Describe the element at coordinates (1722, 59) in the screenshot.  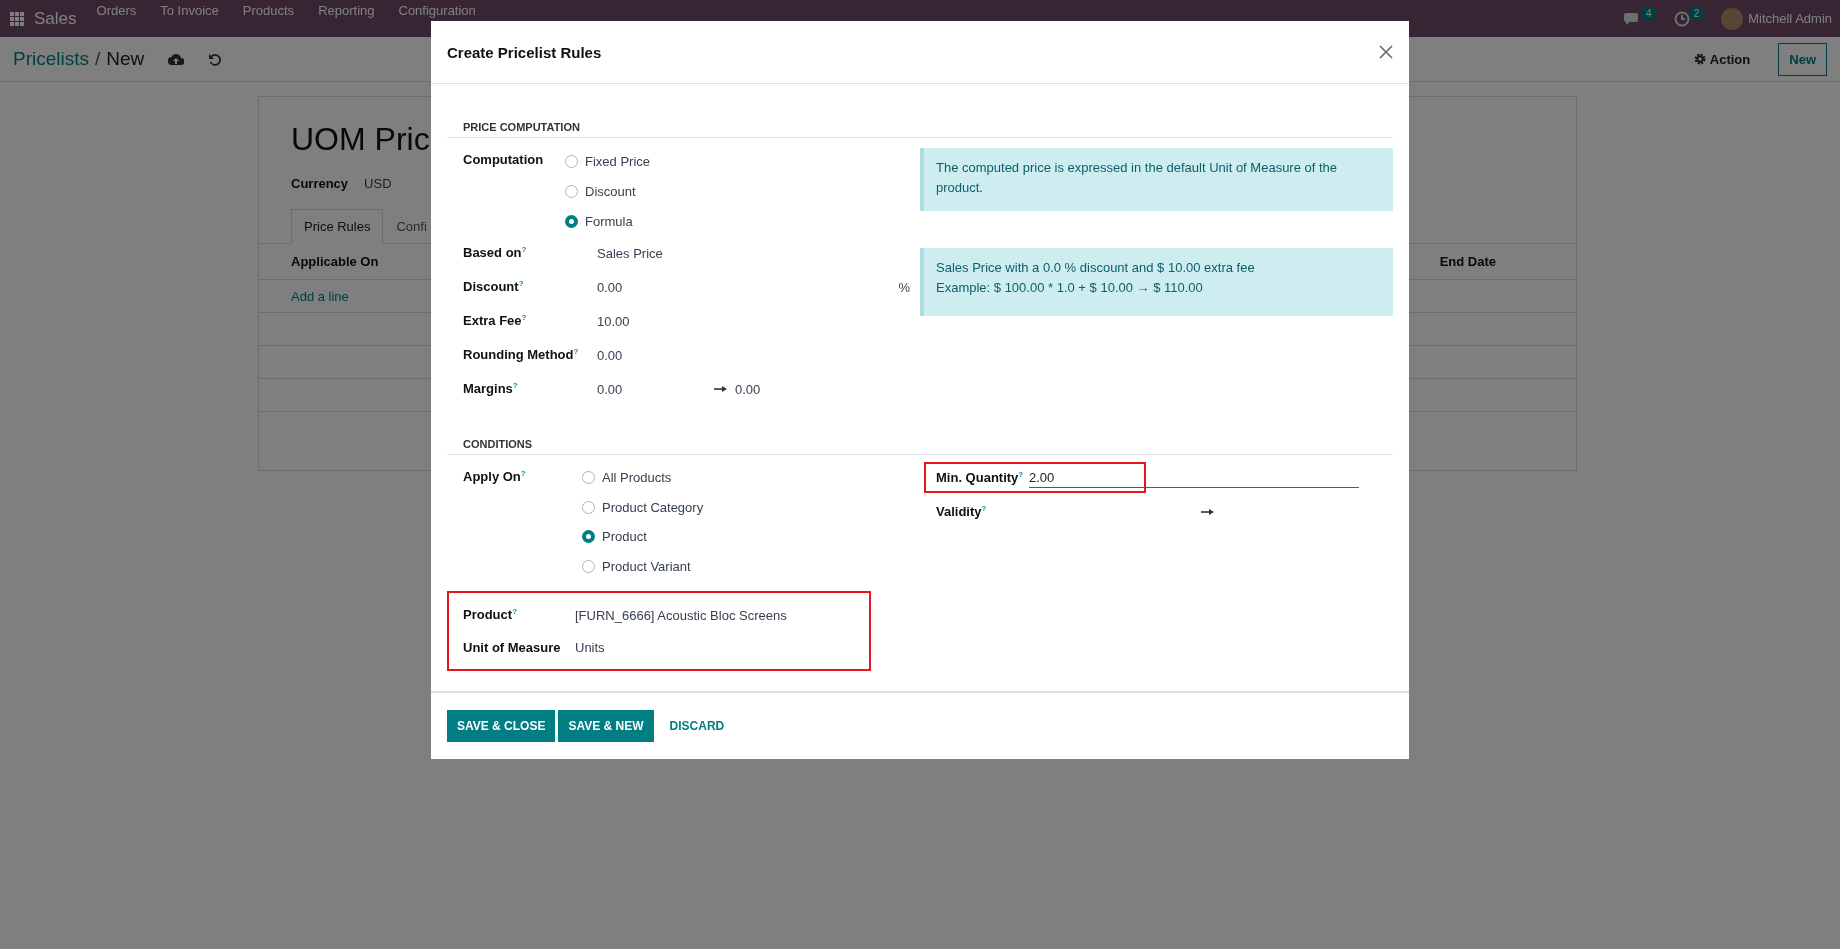
I see `action-menu: Action` at that location.